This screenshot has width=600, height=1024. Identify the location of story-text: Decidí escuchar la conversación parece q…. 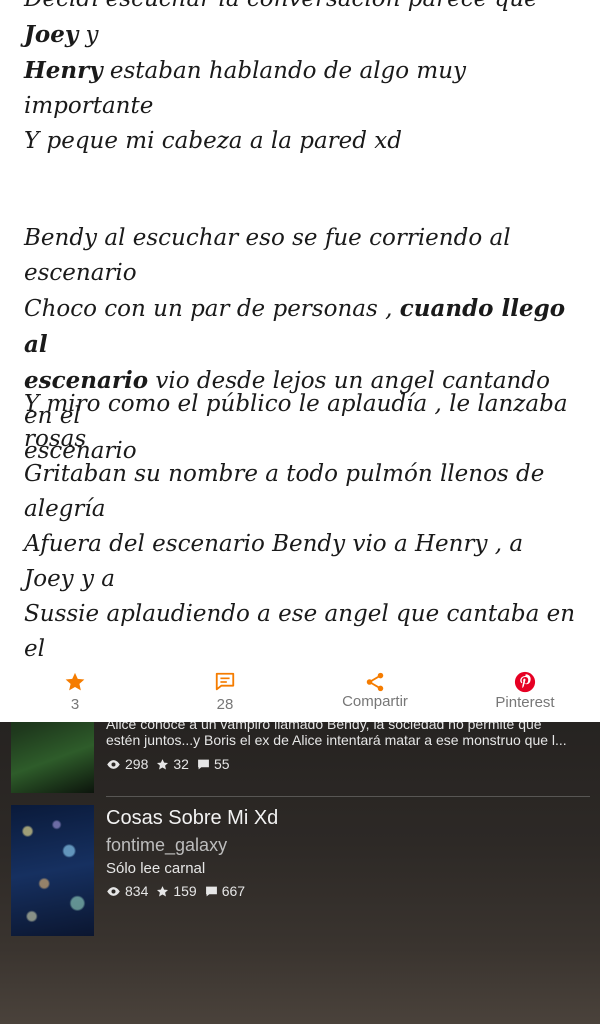
(281, 6).